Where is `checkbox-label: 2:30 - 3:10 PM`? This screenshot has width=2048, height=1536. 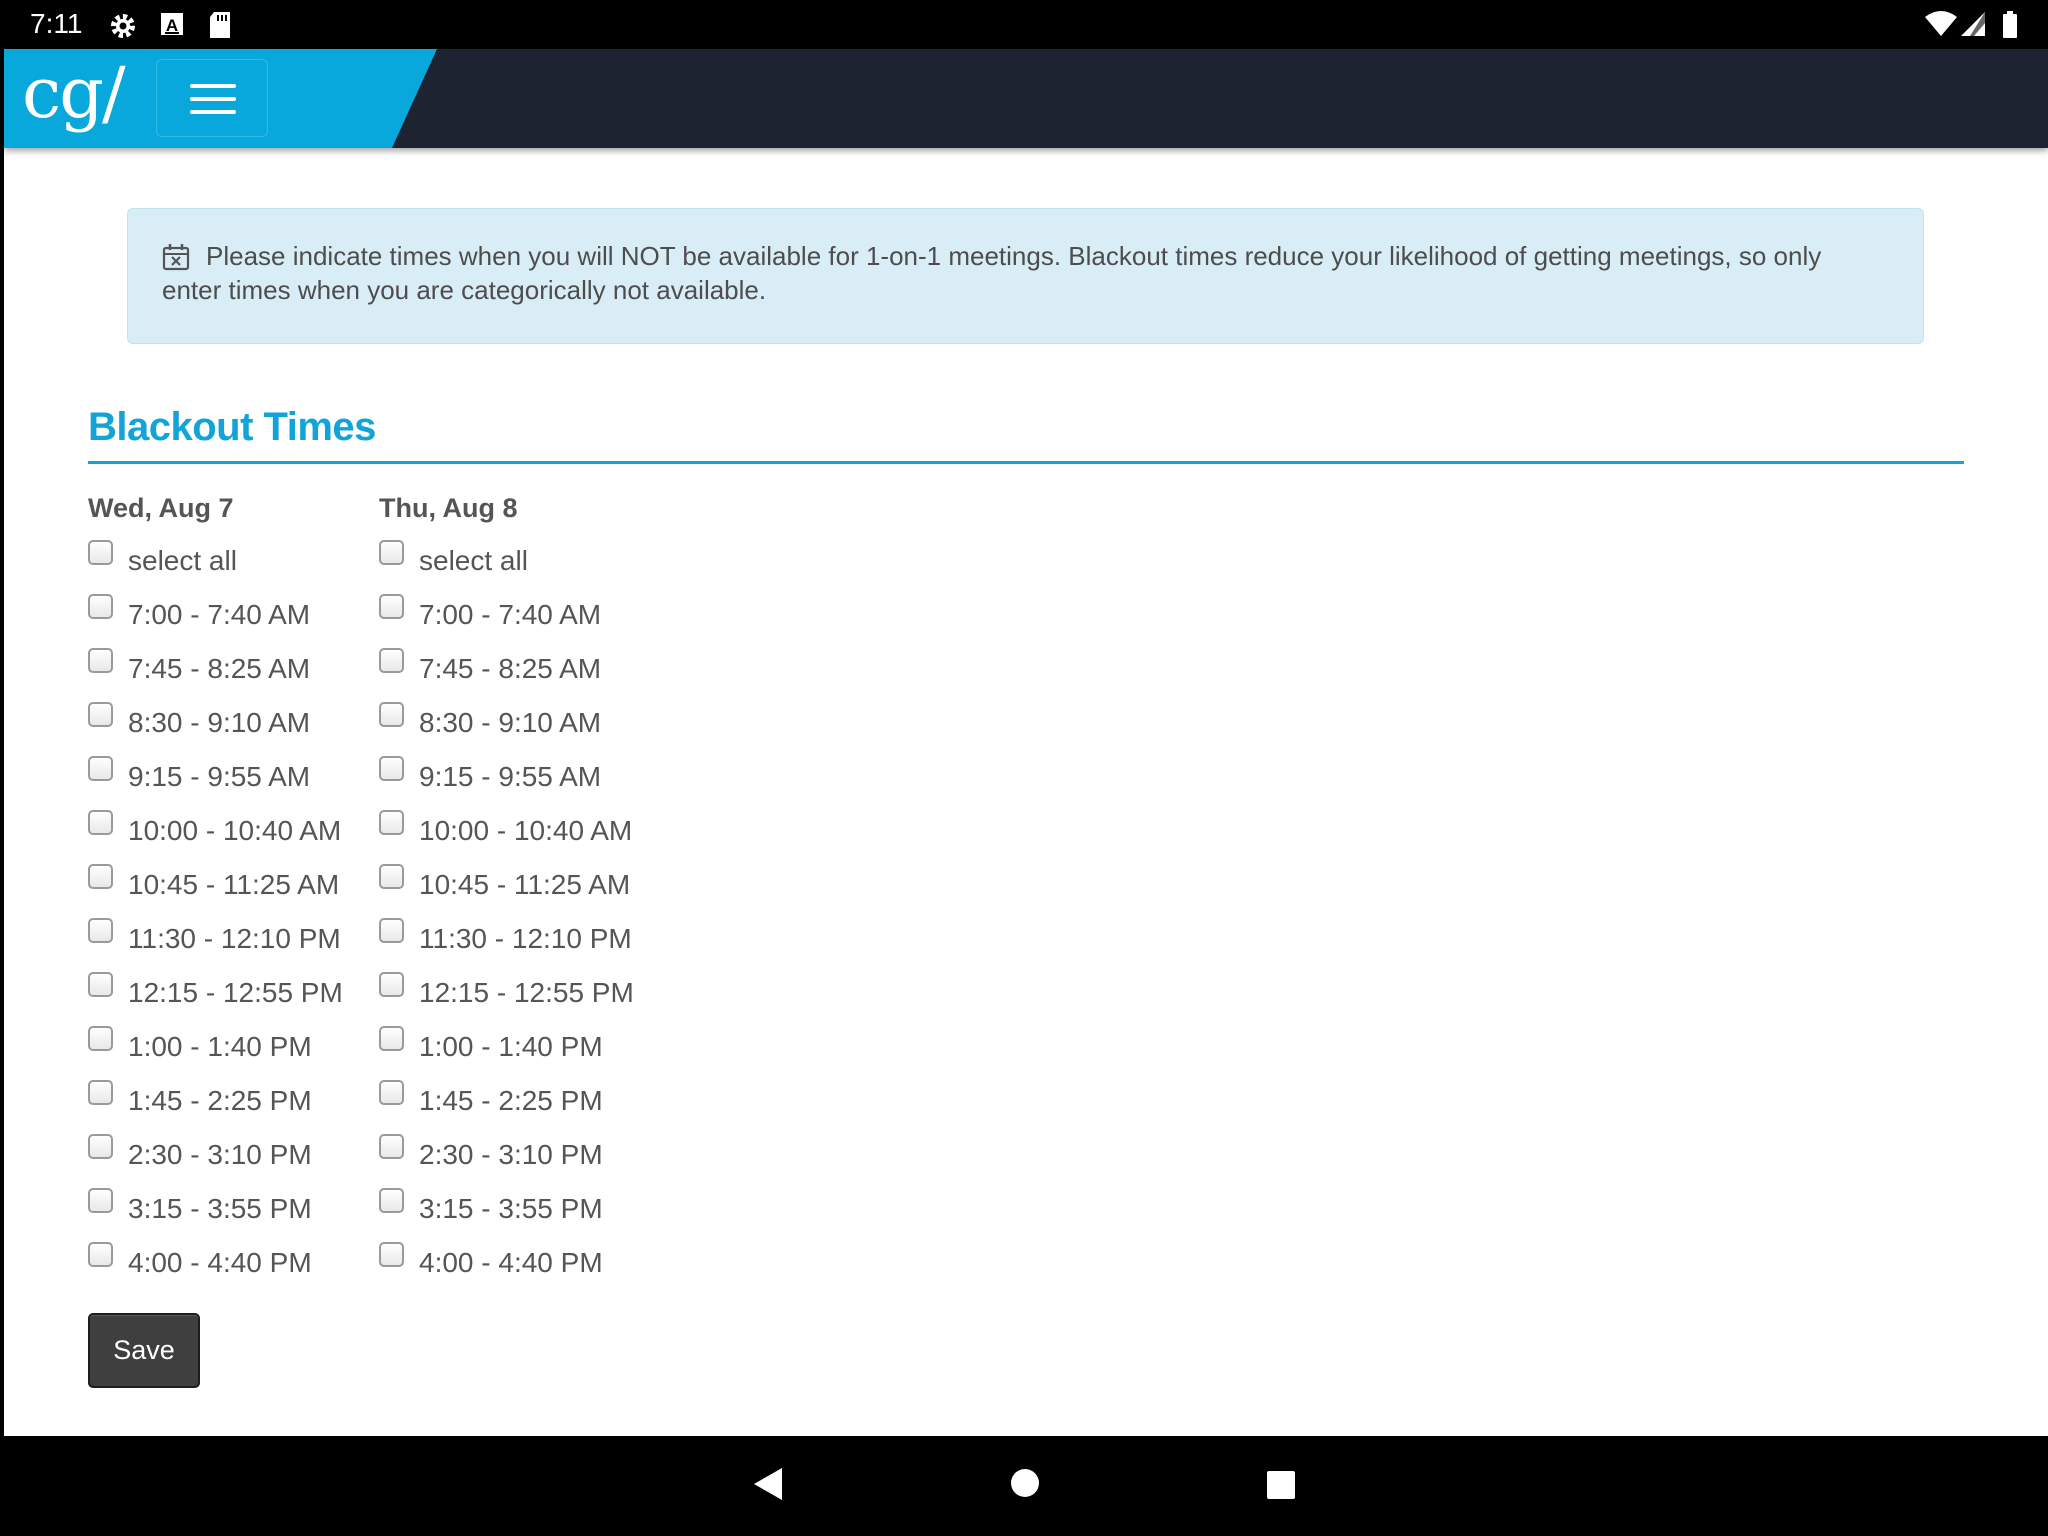 checkbox-label: 2:30 - 3:10 PM is located at coordinates (511, 1154).